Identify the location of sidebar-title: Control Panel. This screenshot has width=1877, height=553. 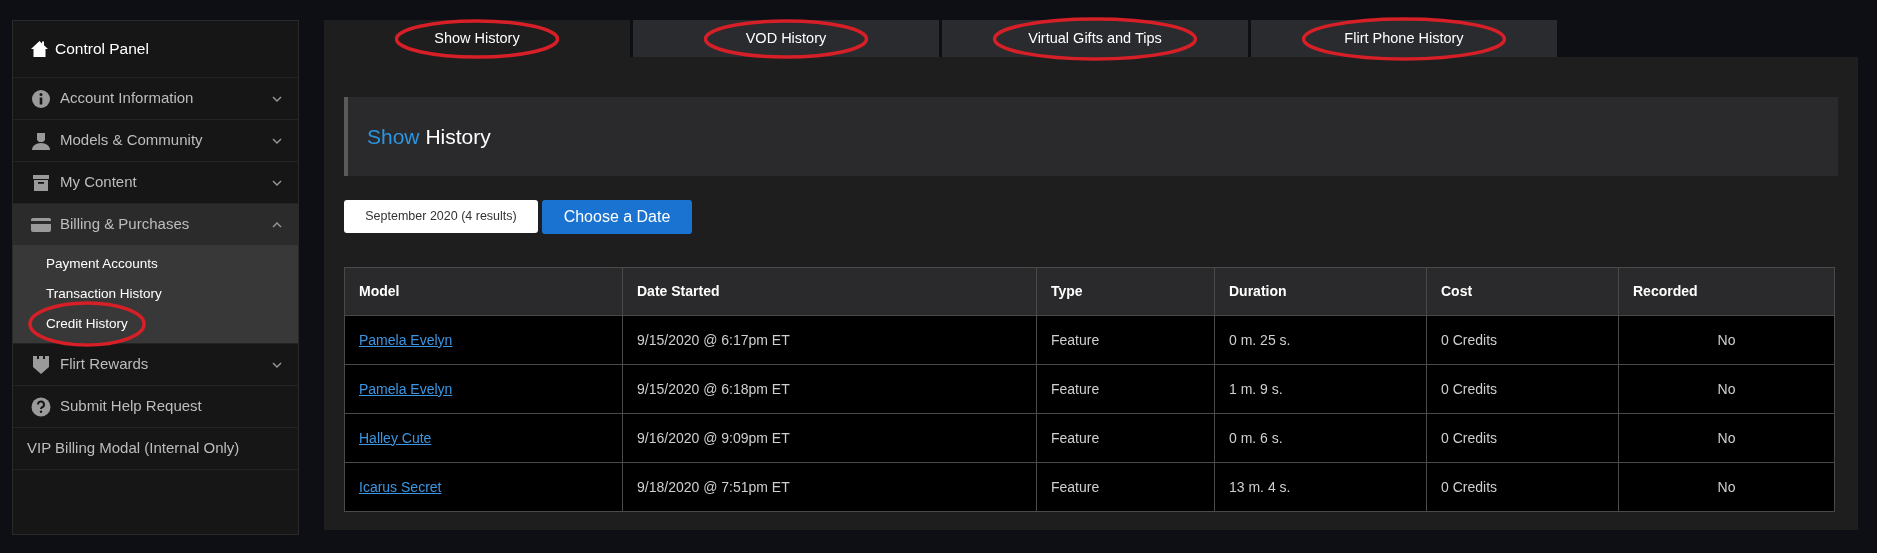
(102, 49).